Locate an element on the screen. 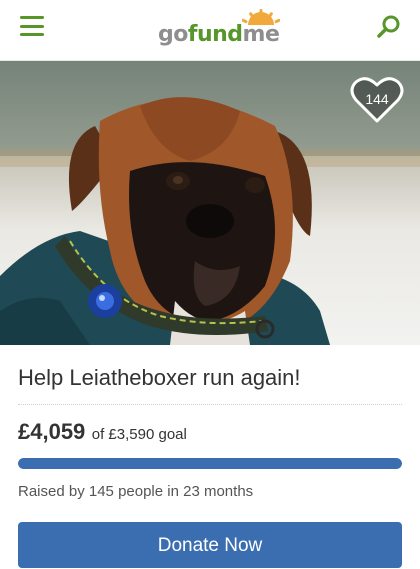 This screenshot has width=420, height=569. app-header: gofundme is located at coordinates (210, 30).